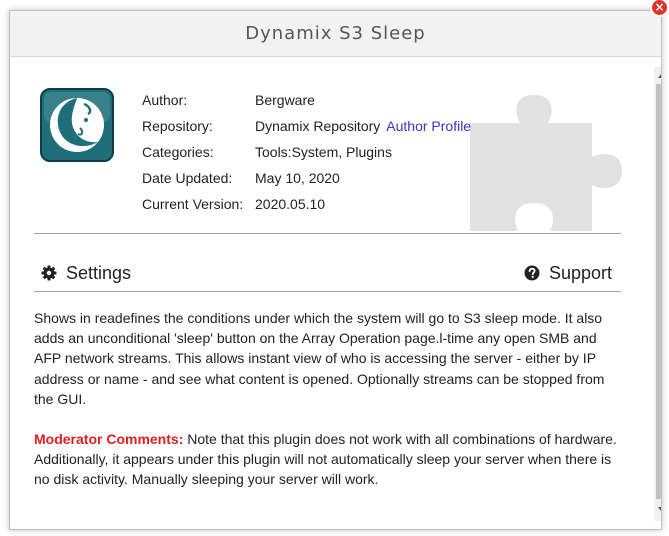 The image size is (669, 536). I want to click on scroll-up-arrow-icon, so click(659, 75).